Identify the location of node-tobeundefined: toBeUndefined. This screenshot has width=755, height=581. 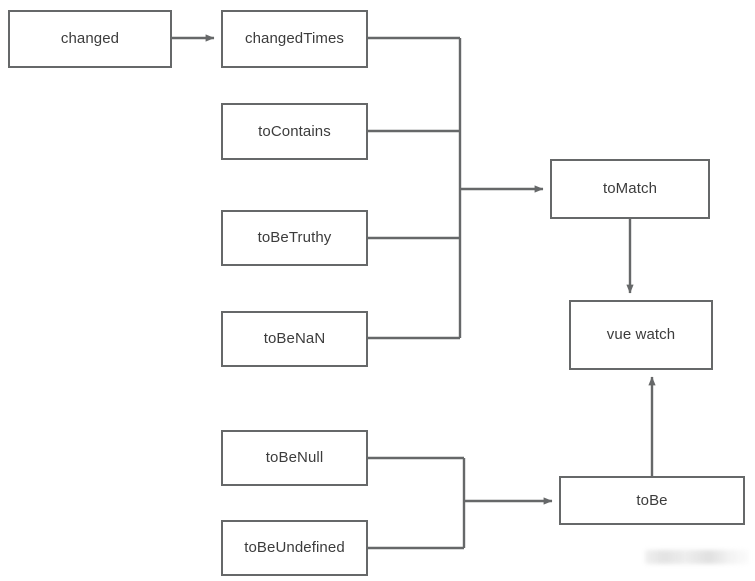
(294, 548).